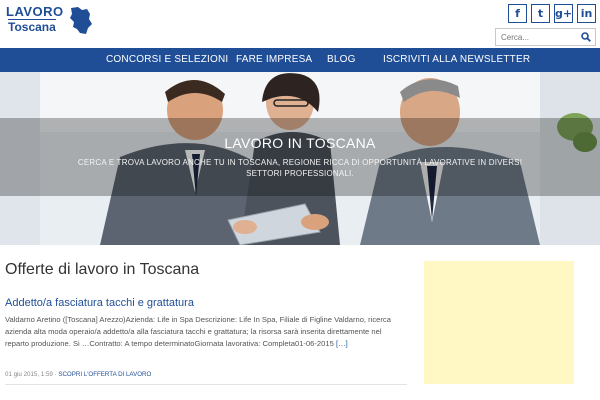 The width and height of the screenshot is (600, 400). Describe the element at coordinates (99, 303) in the screenshot. I see `post-title-link: Addetto/a fasciatura tacchi e grattatura` at that location.